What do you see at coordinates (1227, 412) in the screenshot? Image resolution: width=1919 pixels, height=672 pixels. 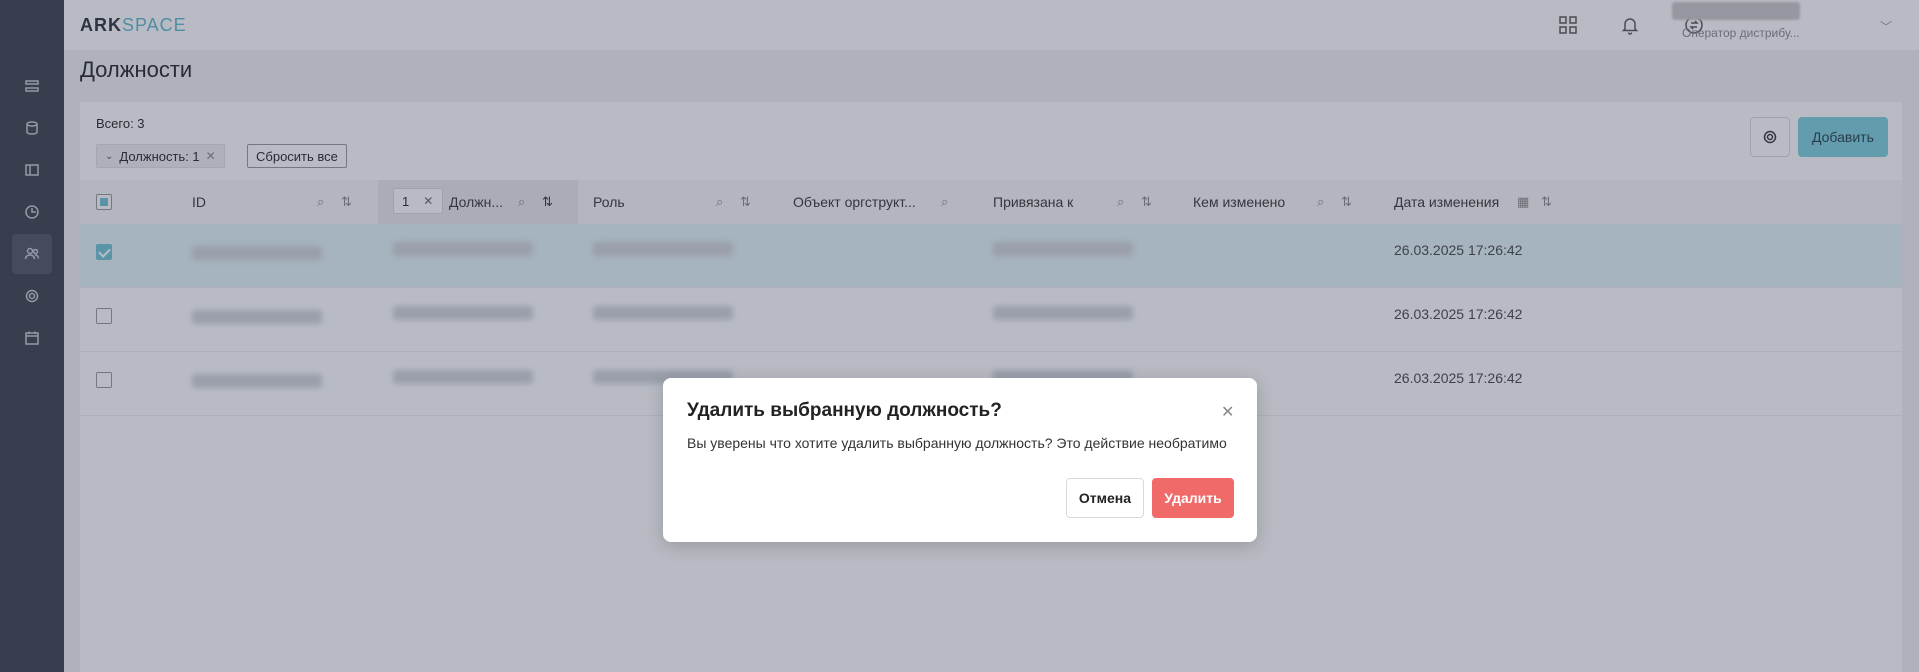 I see `close-icon: ✕` at bounding box center [1227, 412].